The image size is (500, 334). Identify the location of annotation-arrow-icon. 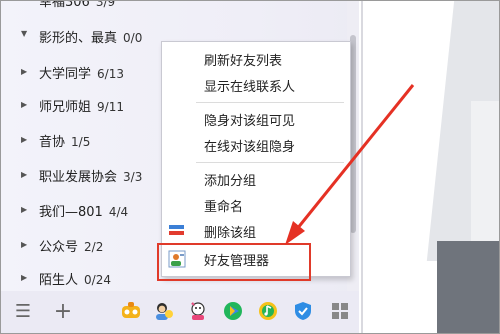
(350, 164).